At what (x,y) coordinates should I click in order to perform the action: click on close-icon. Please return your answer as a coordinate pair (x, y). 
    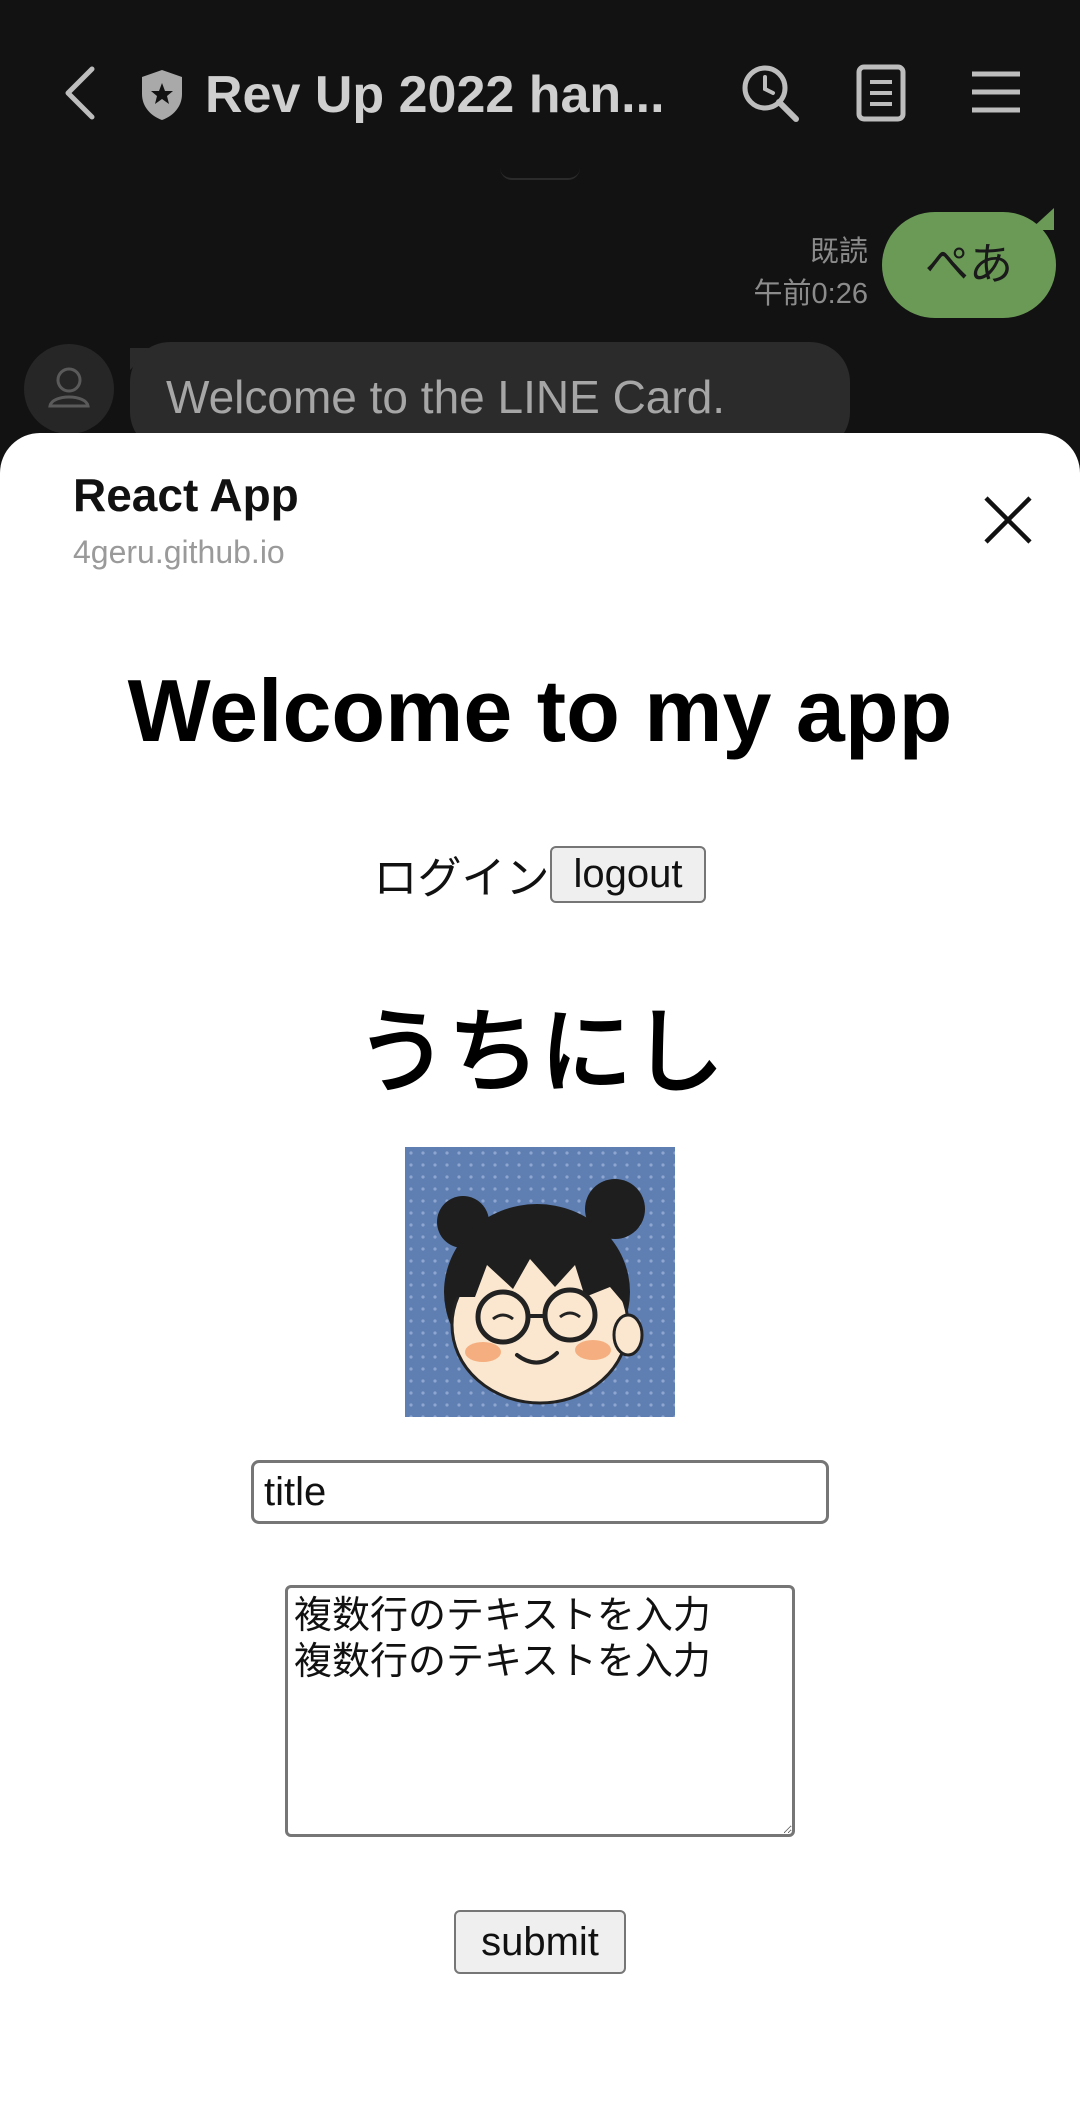
    Looking at the image, I should click on (1008, 520).